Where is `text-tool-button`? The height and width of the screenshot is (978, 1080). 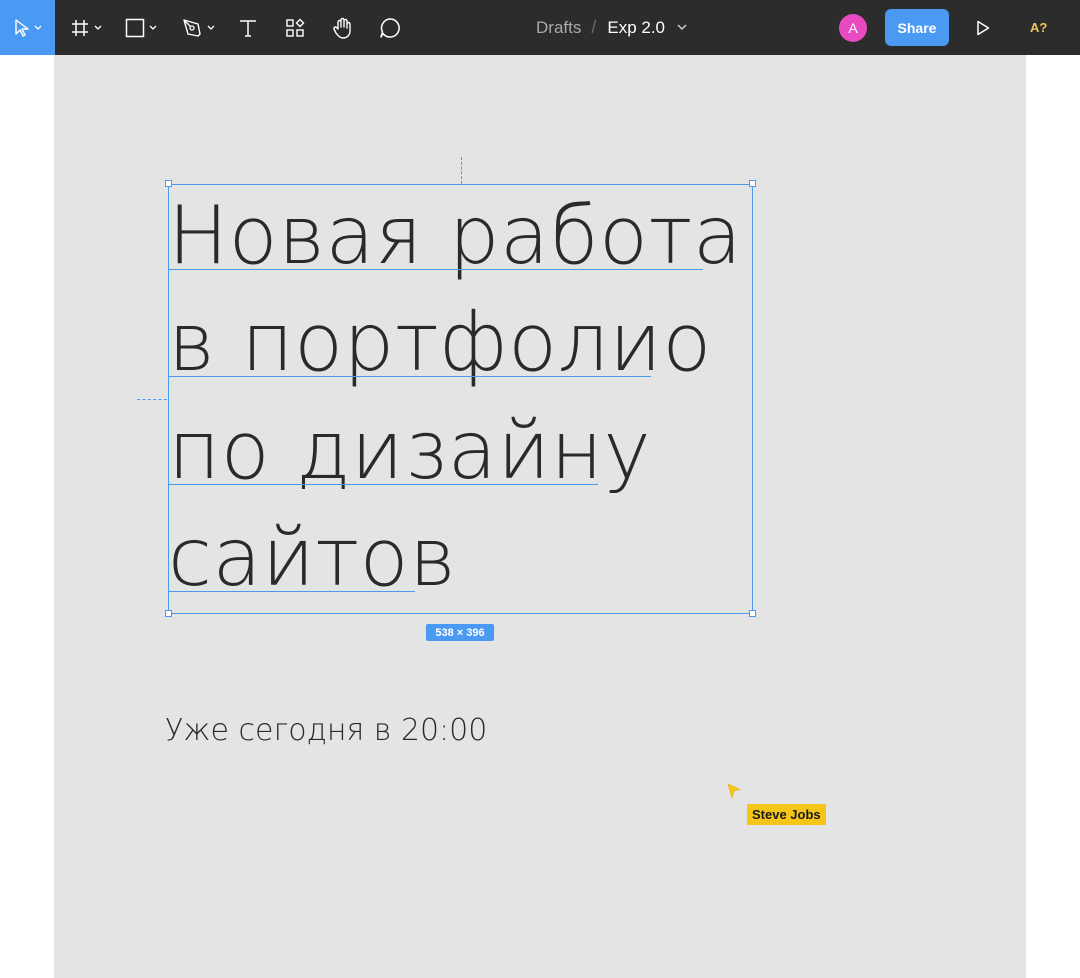 text-tool-button is located at coordinates (248, 27).